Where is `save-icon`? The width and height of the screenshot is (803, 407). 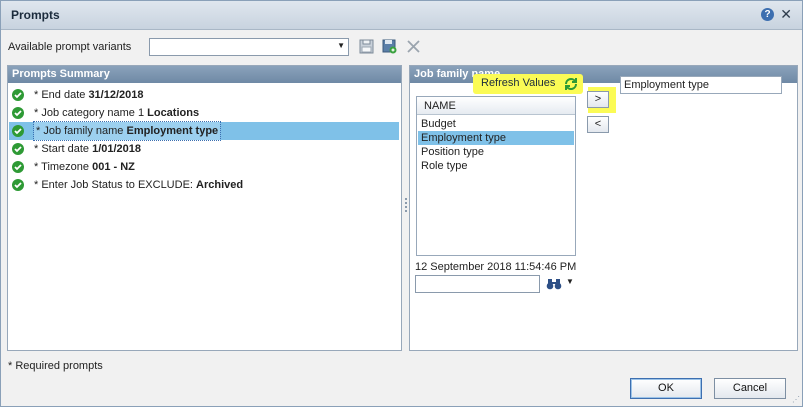
save-icon is located at coordinates (366, 46).